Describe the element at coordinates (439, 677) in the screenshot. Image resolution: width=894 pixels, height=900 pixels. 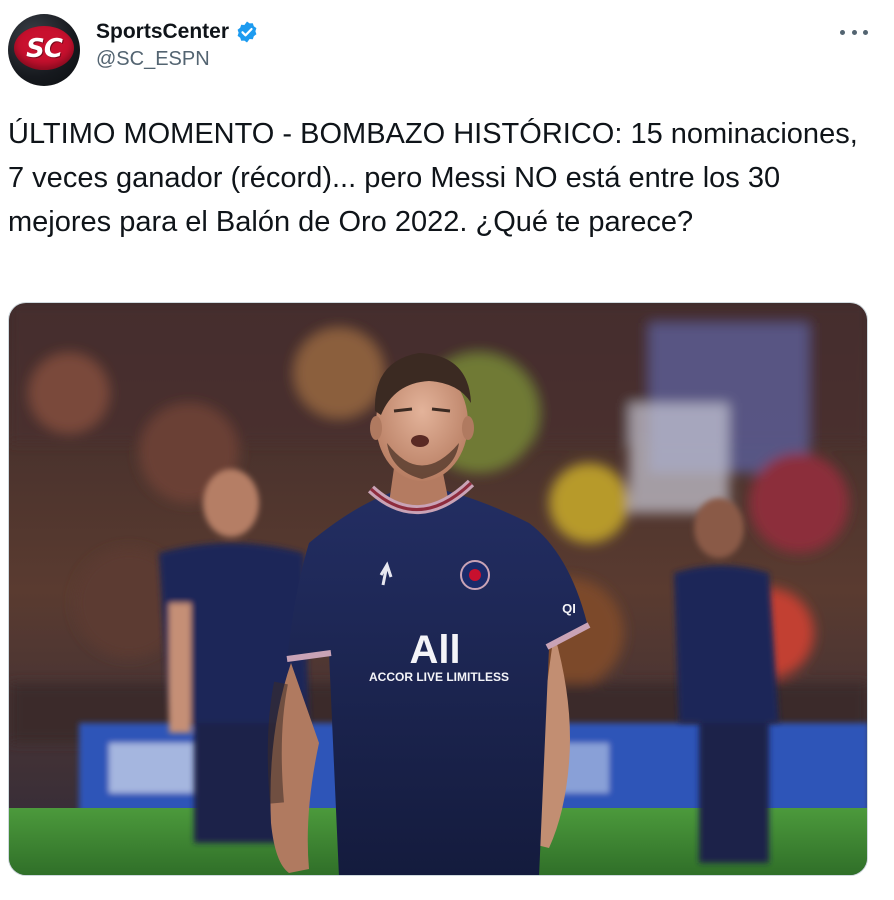
I see `jersey-sponsor-text: ACCOR LIVE LIMITLESS` at that location.